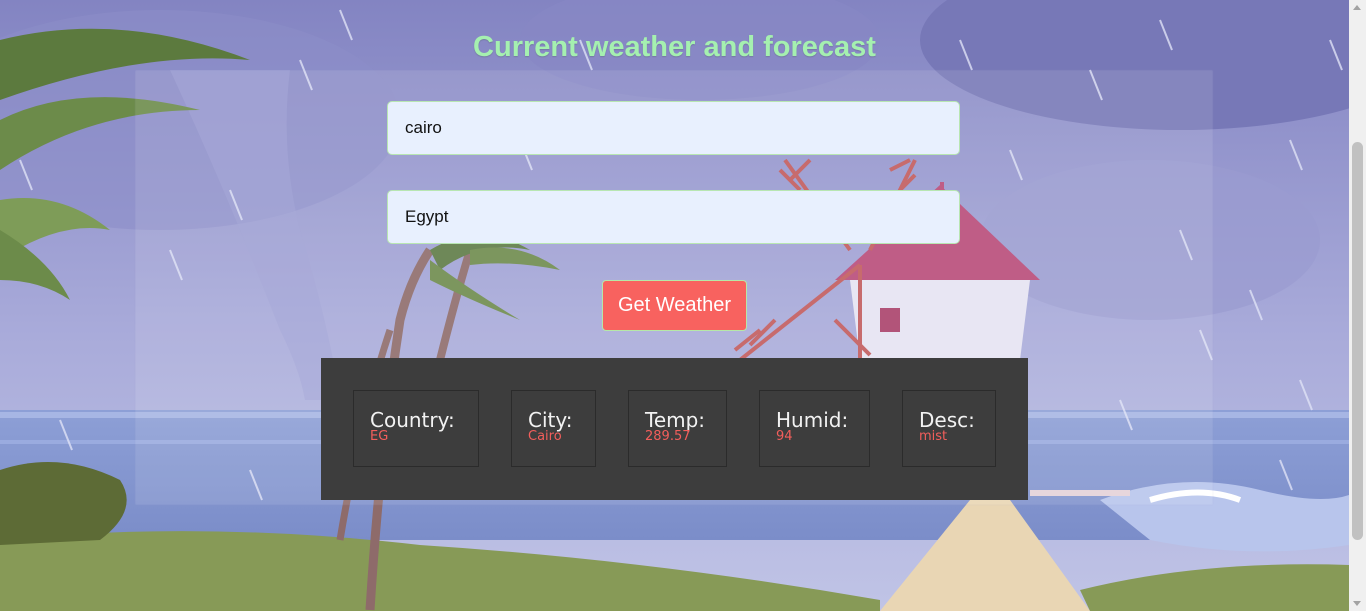  Describe the element at coordinates (673, 217) in the screenshot. I see `country-input` at that location.